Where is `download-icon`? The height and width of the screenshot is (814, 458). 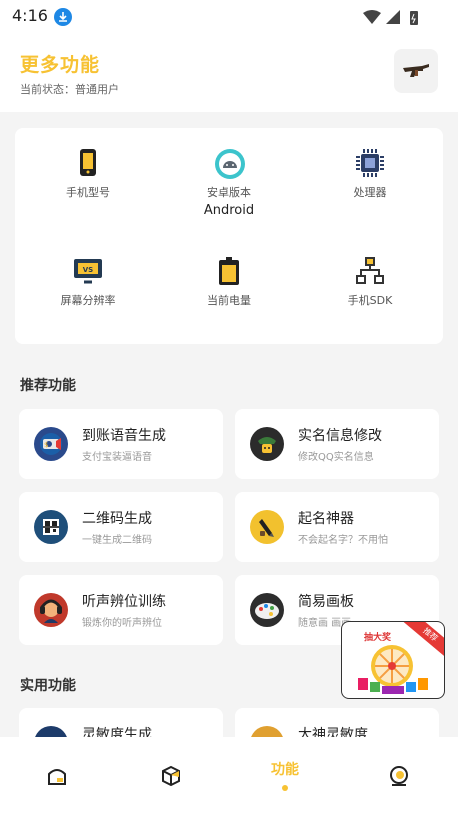
download-icon is located at coordinates (63, 17).